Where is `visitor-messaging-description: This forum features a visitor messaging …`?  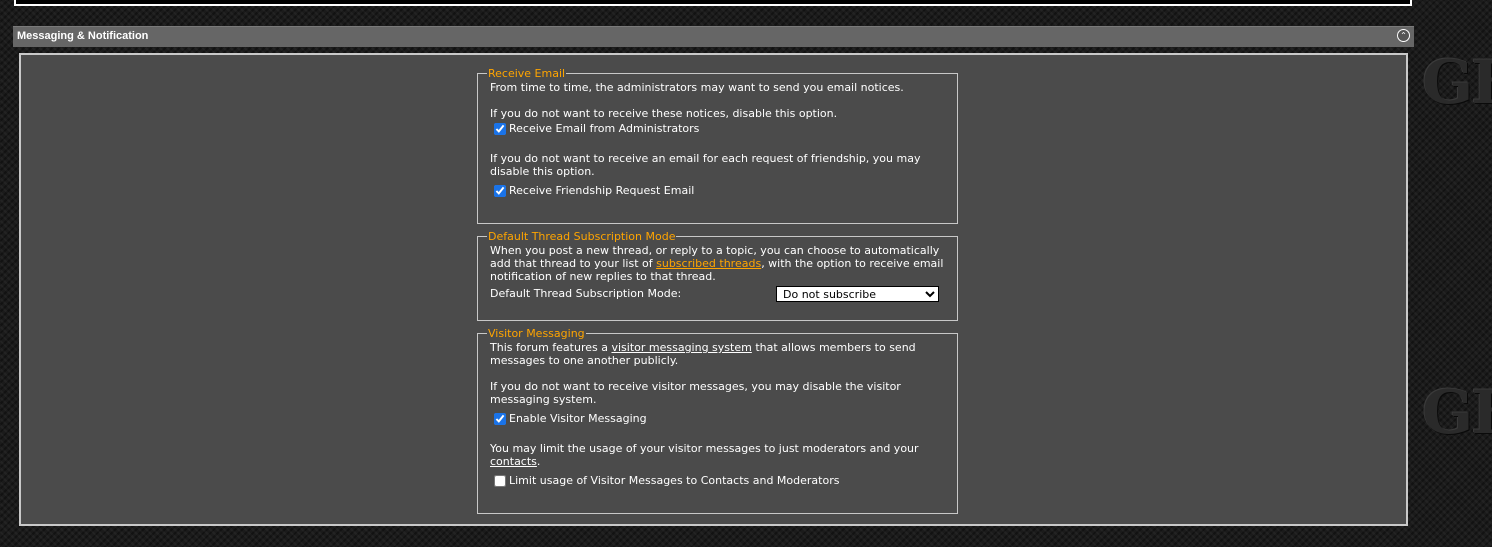
visitor-messaging-description: This forum features a visitor messaging … is located at coordinates (719, 354).